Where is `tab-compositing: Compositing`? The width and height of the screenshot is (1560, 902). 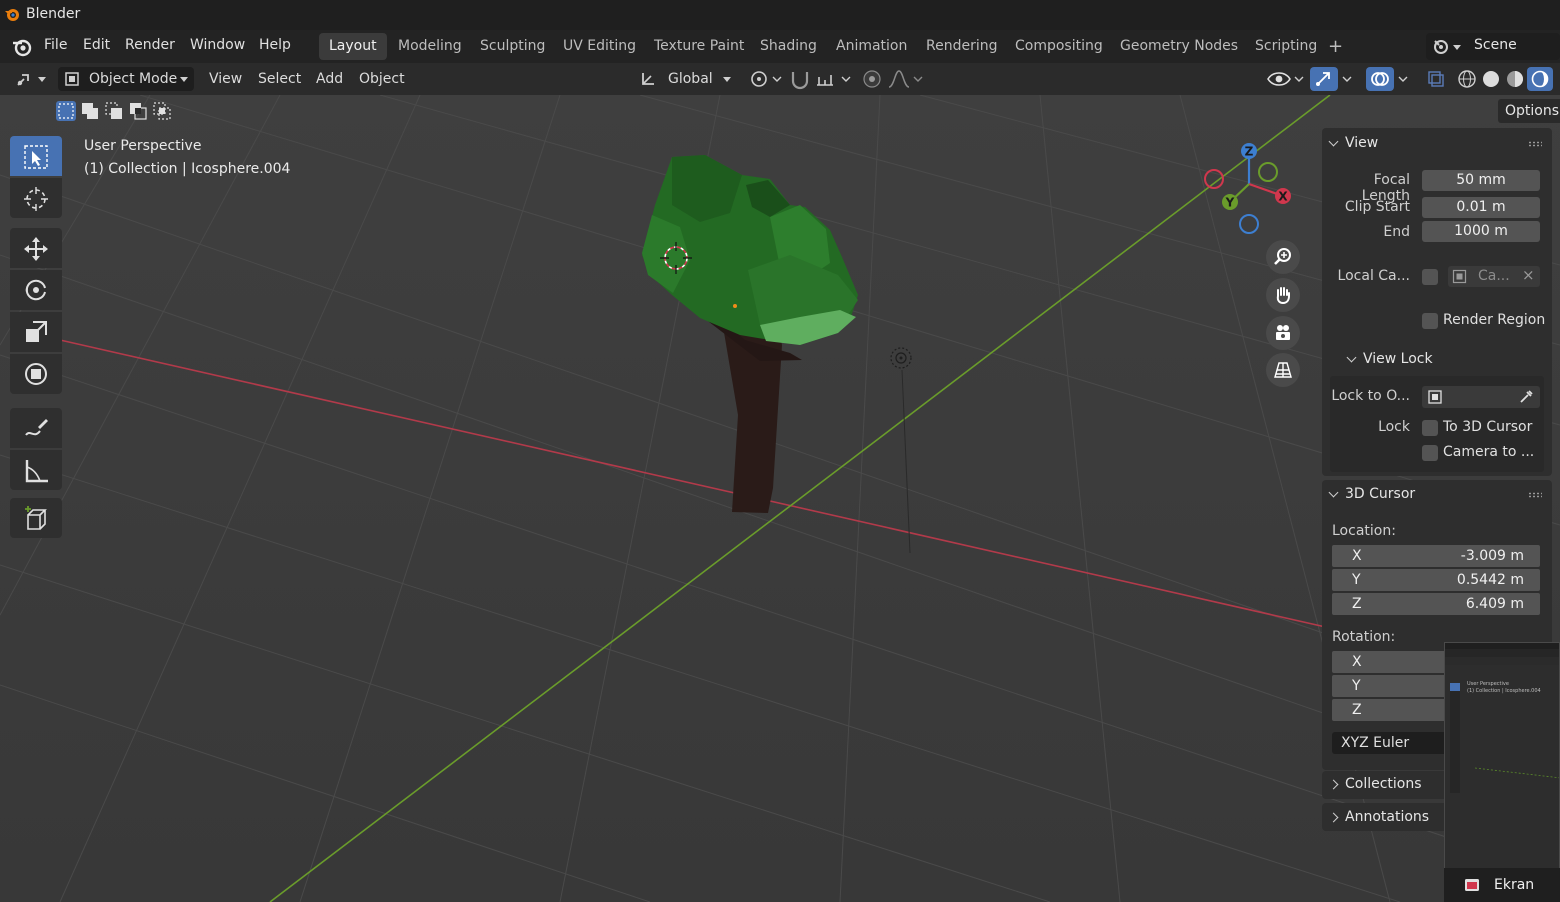 tab-compositing: Compositing is located at coordinates (1059, 46).